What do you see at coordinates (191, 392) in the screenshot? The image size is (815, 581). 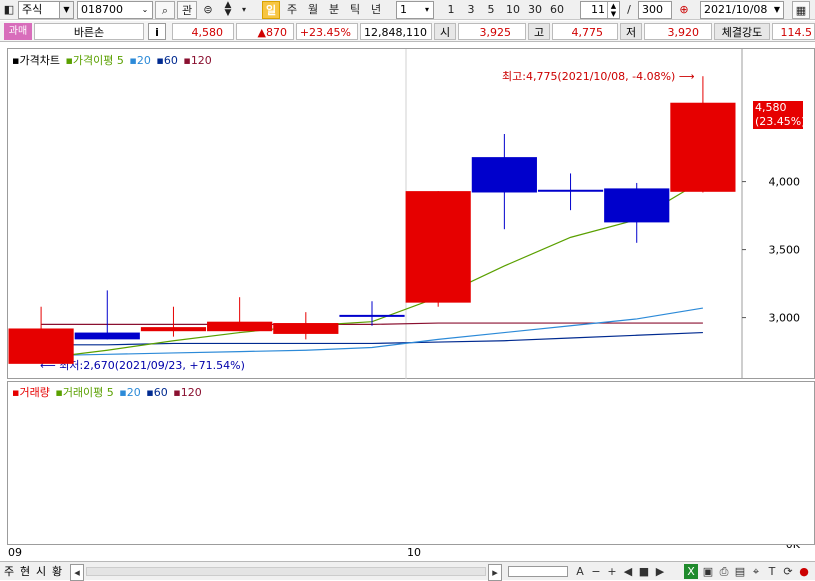 I see `volume-ma120-label: 120` at bounding box center [191, 392].